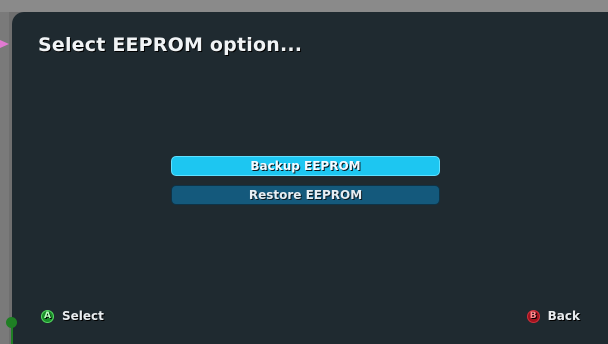 This screenshot has width=608, height=344. What do you see at coordinates (4, 172) in the screenshot?
I see `left-border-strip` at bounding box center [4, 172].